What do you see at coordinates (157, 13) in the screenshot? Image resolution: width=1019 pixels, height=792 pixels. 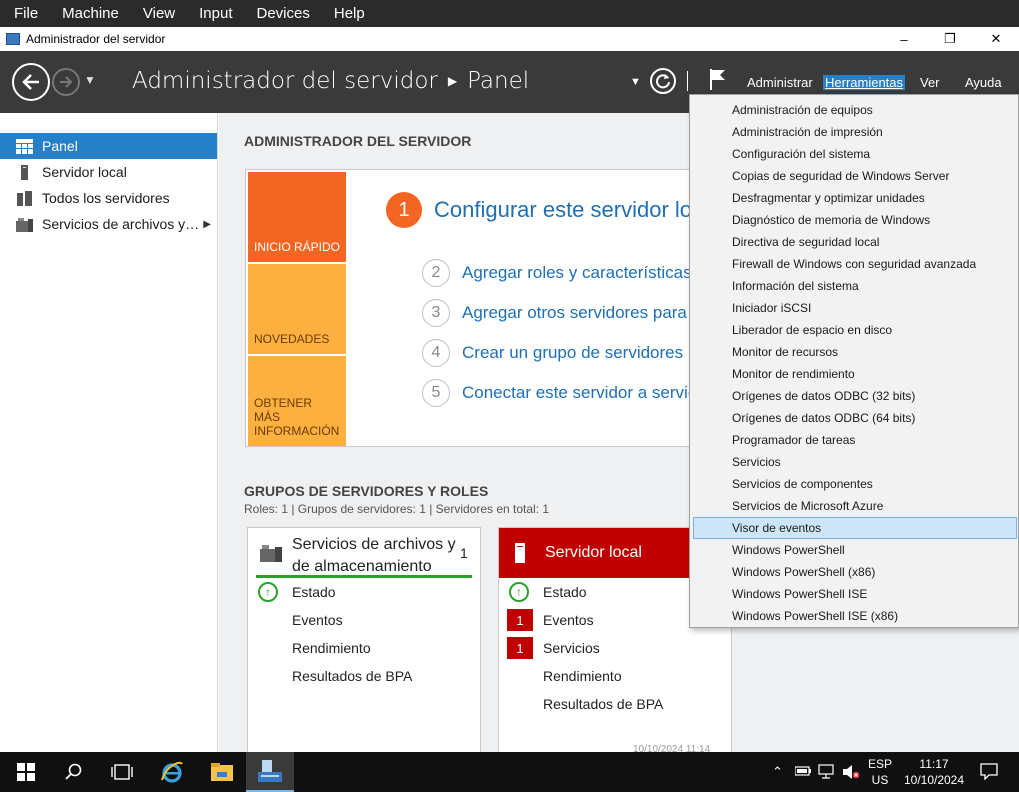 I see `vbox-menu-view: View` at bounding box center [157, 13].